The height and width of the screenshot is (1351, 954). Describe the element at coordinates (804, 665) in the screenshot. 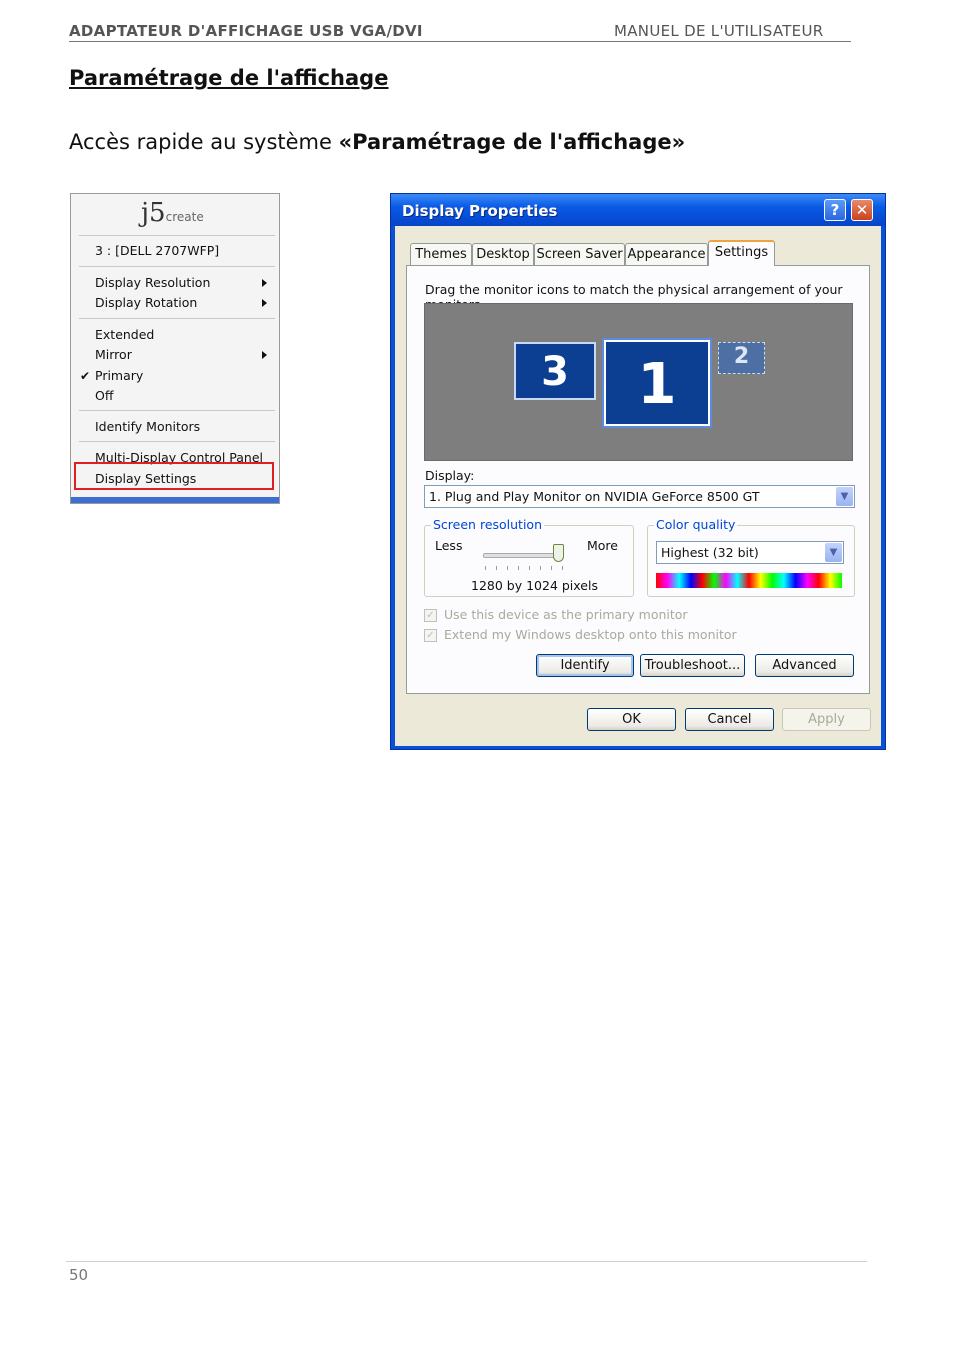

I see `advanced-button: Advanced` at that location.